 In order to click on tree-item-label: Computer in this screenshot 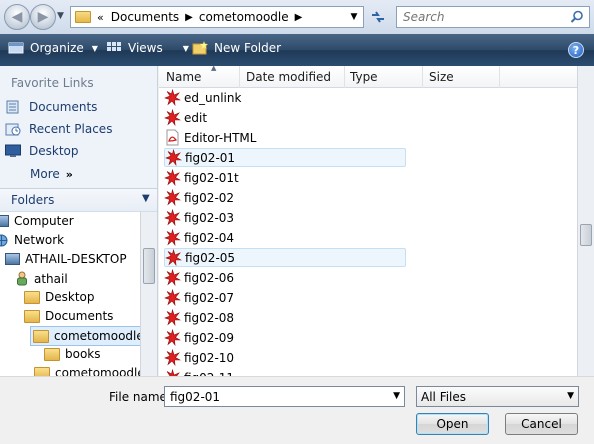, I will do `click(44, 221)`.